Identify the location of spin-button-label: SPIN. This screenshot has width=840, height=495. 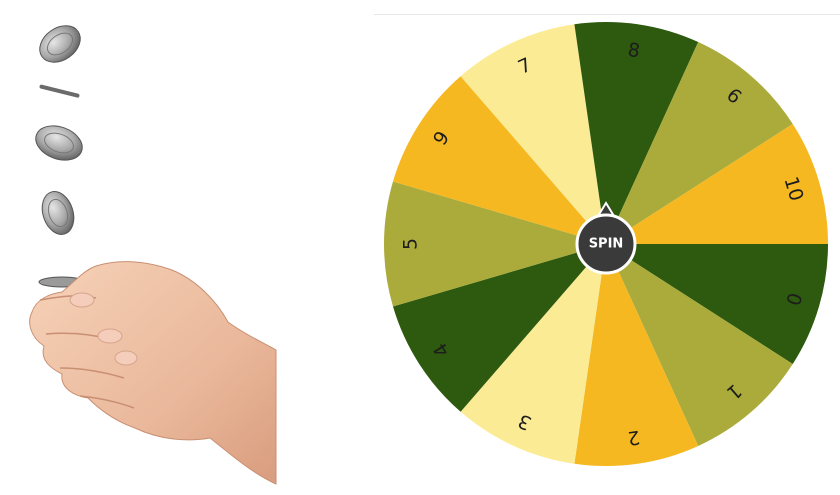
(606, 244).